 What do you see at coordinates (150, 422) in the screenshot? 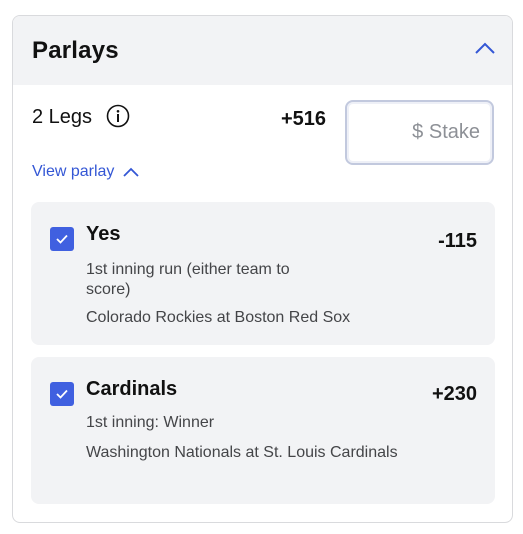
I see `leg-market: 1st inning: Winner` at bounding box center [150, 422].